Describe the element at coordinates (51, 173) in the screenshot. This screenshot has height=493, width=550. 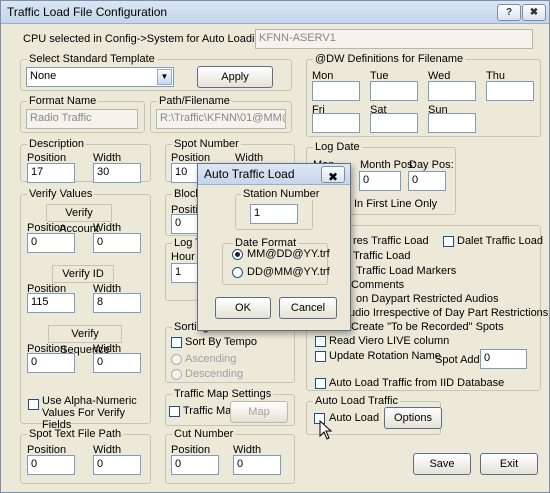
I see `description-position-input: 17` at that location.